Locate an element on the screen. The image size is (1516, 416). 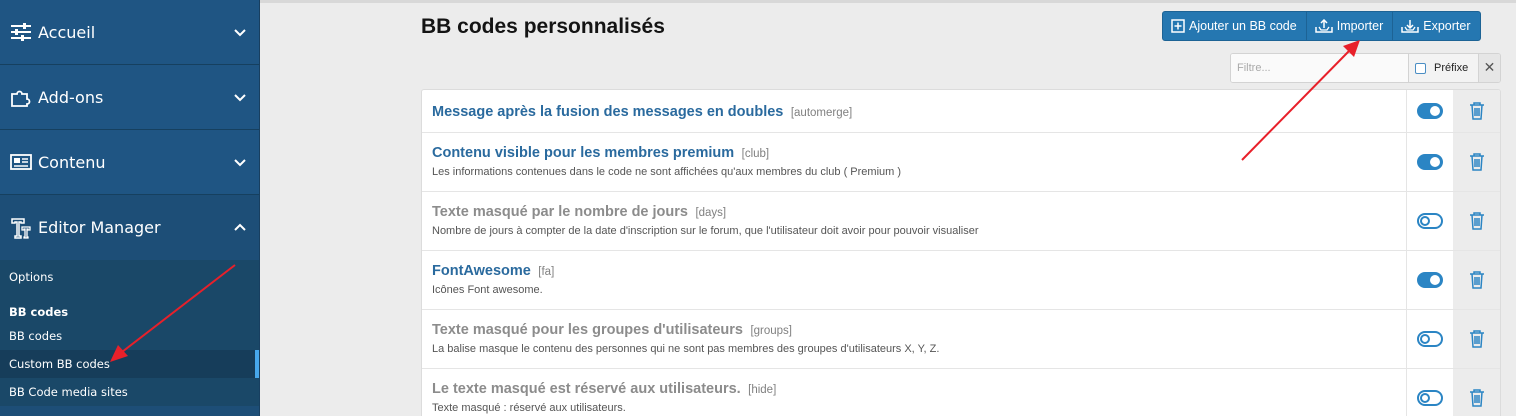
import-button: Importer is located at coordinates (1350, 26).